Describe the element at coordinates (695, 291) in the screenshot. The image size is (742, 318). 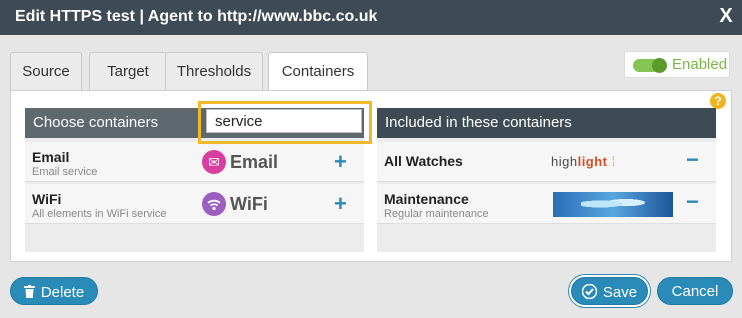
I see `cancel-button: Cancel` at that location.